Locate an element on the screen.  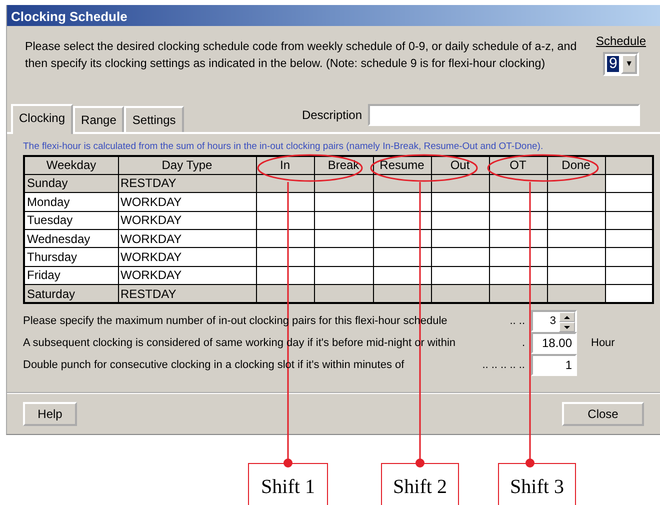
unit-label: Hour is located at coordinates (603, 343).